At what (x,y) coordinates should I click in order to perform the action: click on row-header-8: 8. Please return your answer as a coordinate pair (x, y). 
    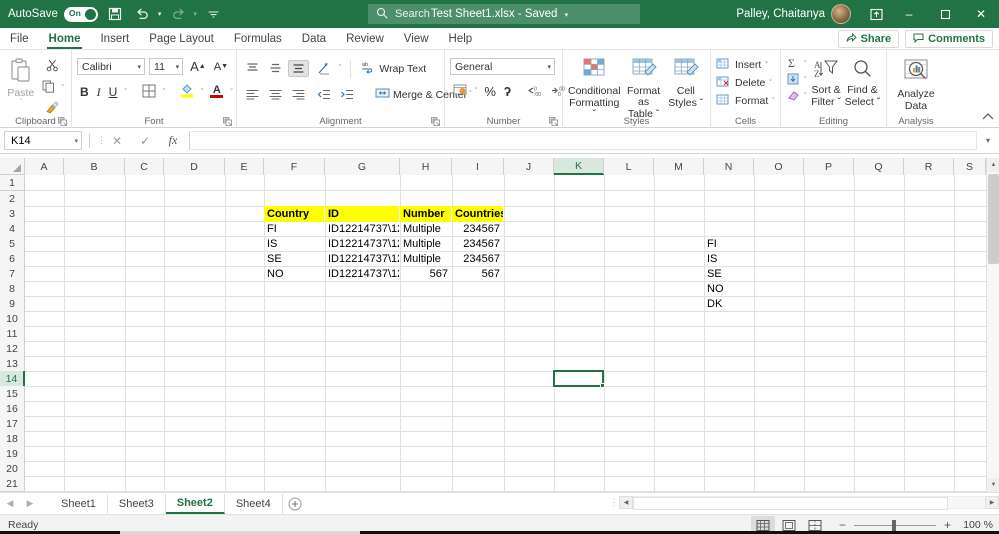
    Looking at the image, I should click on (12, 289).